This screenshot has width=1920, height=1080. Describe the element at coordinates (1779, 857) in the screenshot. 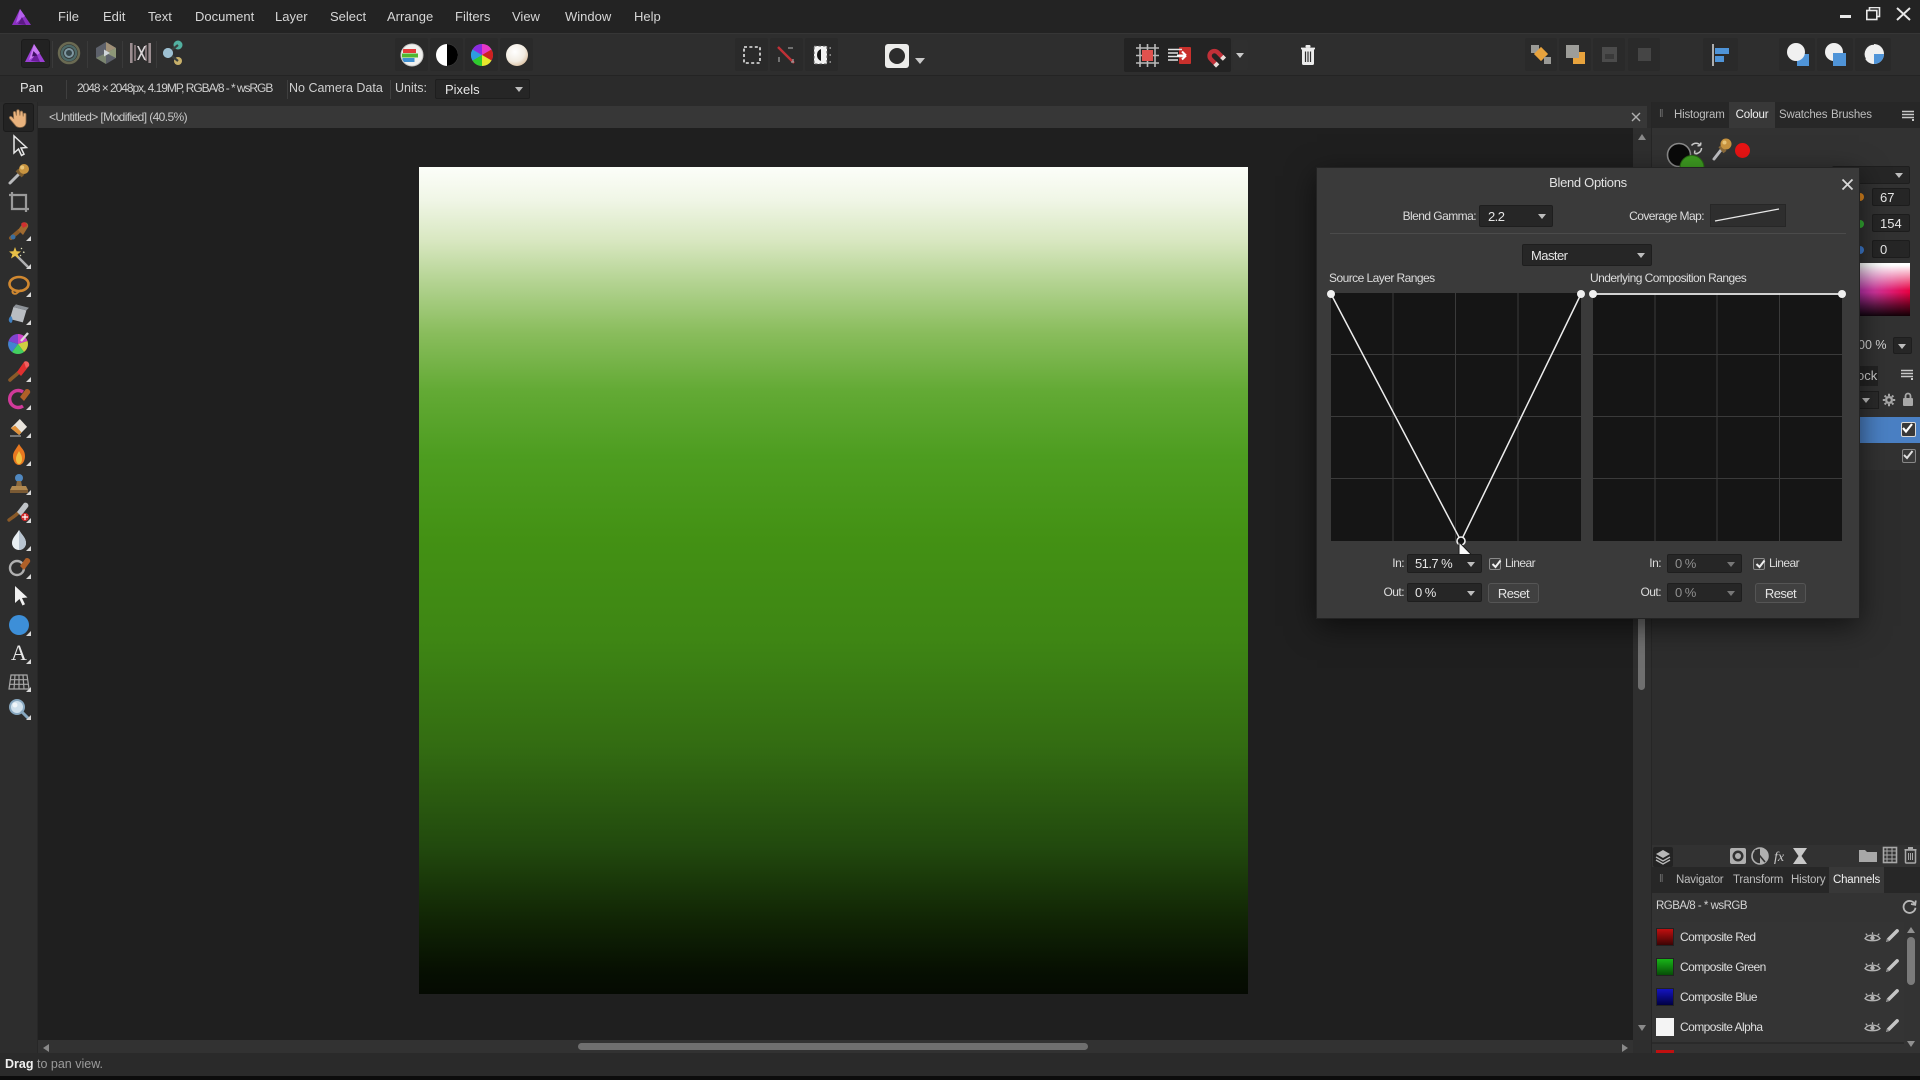

I see `svg-text: fx` at that location.